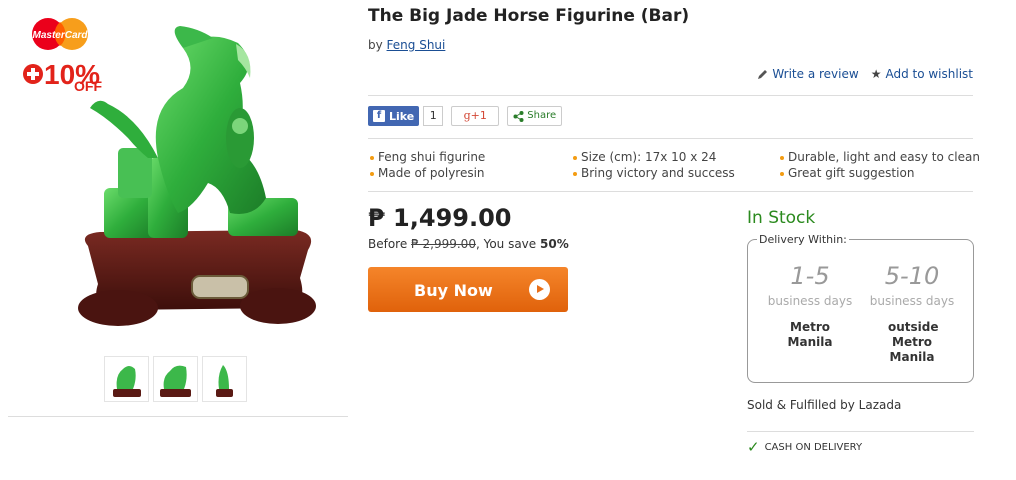 Image resolution: width=1016 pixels, height=480 pixels. What do you see at coordinates (375, 45) in the screenshot?
I see `by-label: by` at bounding box center [375, 45].